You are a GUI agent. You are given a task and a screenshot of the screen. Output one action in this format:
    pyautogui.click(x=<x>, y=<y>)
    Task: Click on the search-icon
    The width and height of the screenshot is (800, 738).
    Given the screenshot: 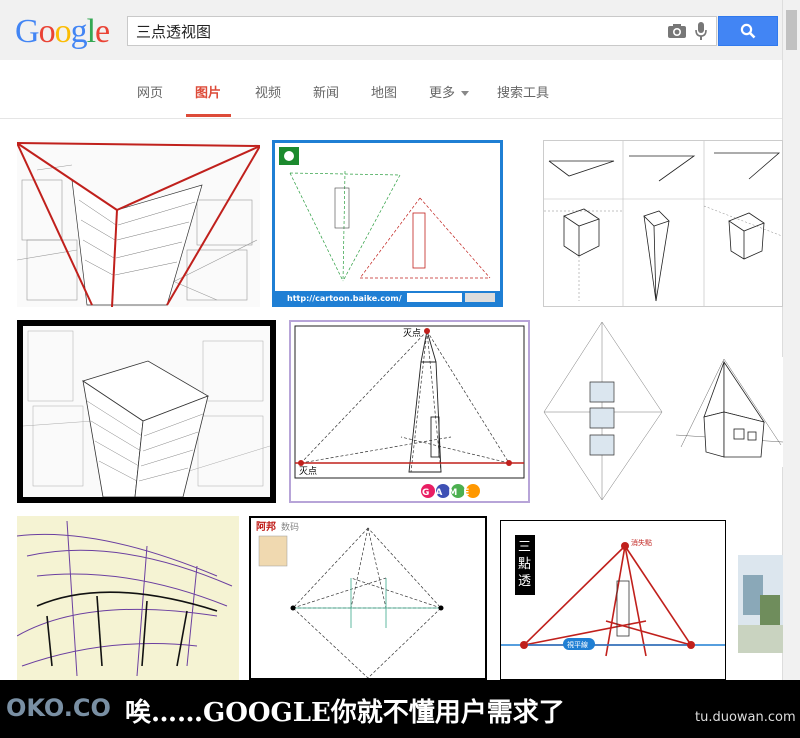 What is the action you would take?
    pyautogui.click(x=748, y=31)
    